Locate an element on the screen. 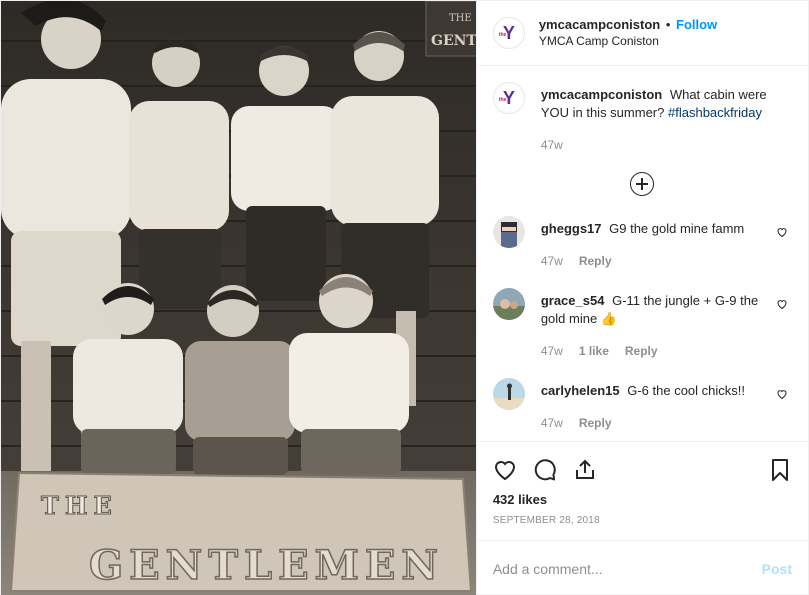 This screenshot has height=595, width=809. load-more-comments is located at coordinates (642, 184).